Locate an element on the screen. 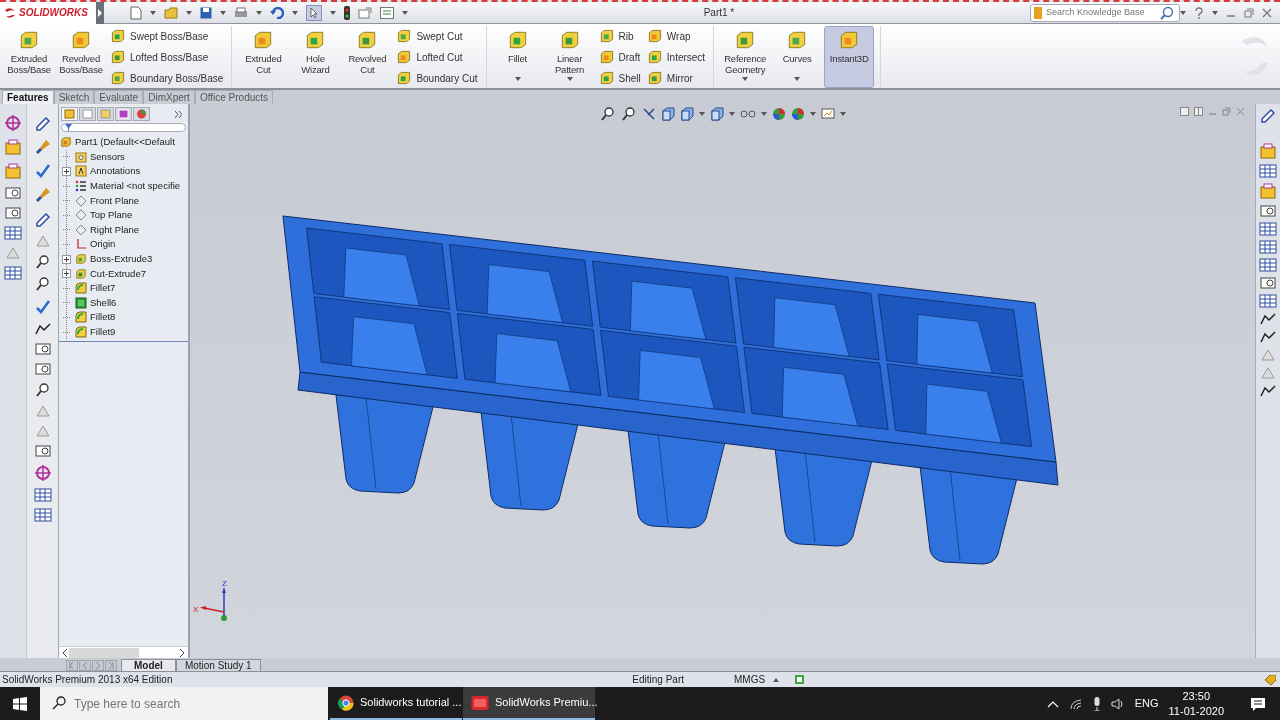  tab: Evaluate is located at coordinates (119, 97).